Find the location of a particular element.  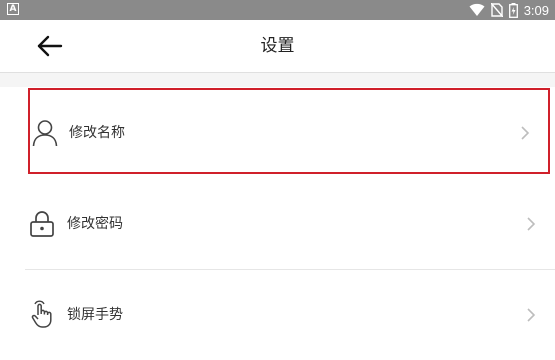

no-sim-icon is located at coordinates (496, 10).